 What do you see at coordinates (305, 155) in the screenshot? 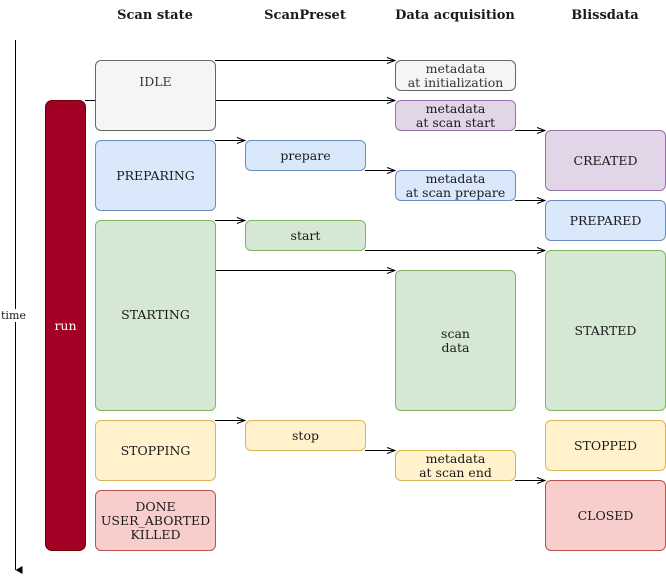
I see `preset-prepare: prepare` at bounding box center [305, 155].